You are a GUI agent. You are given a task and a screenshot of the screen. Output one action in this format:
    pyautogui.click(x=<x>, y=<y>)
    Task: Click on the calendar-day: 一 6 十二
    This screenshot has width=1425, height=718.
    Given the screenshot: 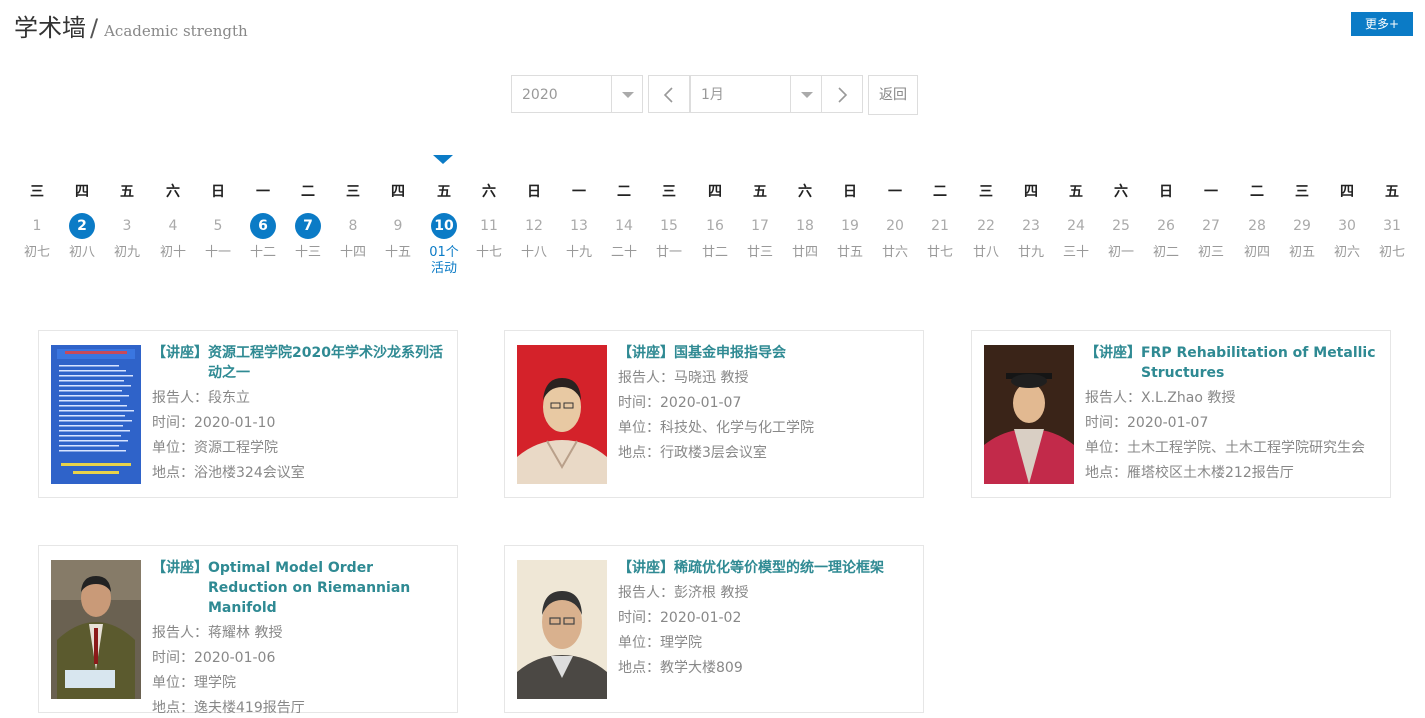 What is the action you would take?
    pyautogui.click(x=263, y=221)
    